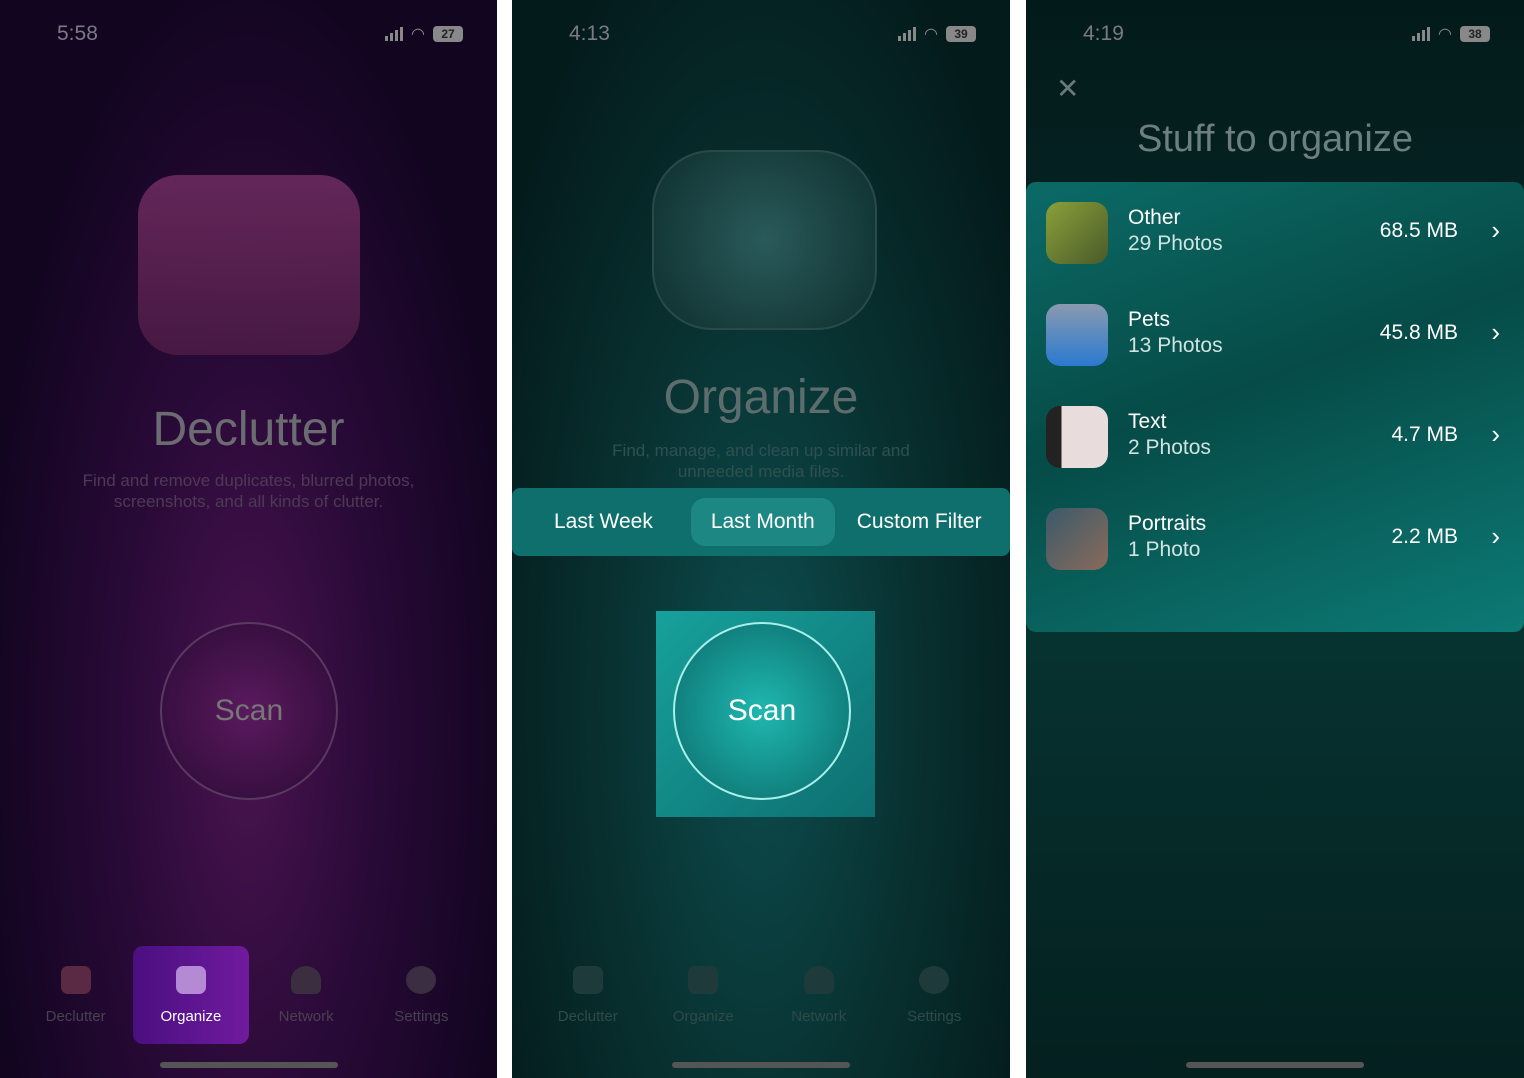 This screenshot has width=1524, height=1078. Describe the element at coordinates (764, 240) in the screenshot. I see `organize-illustration` at that location.